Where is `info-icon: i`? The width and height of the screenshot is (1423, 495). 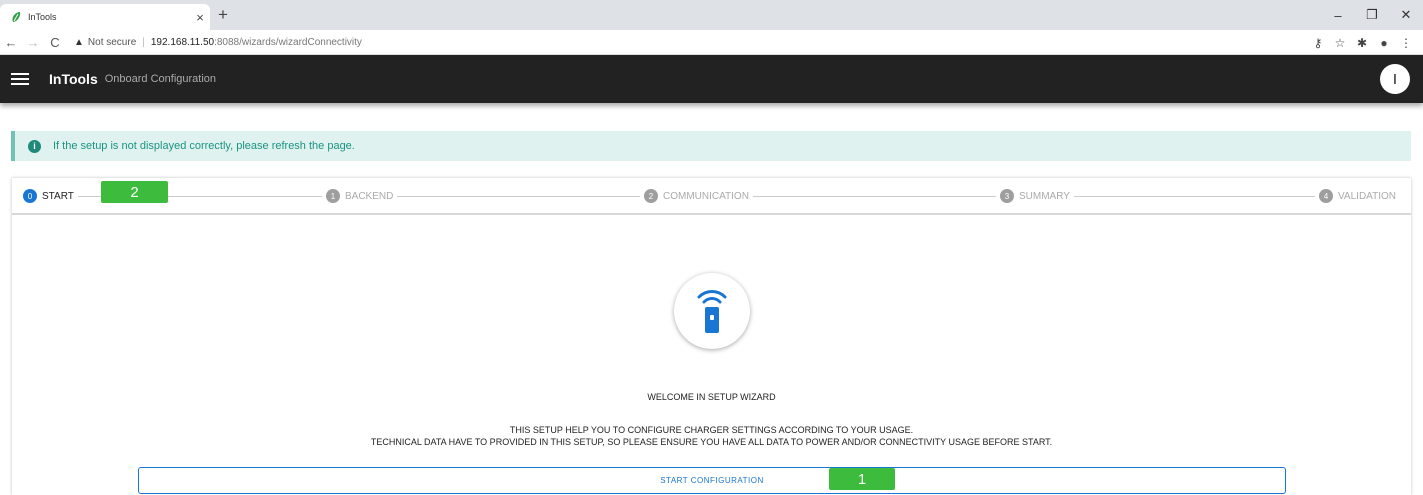 info-icon: i is located at coordinates (34, 146).